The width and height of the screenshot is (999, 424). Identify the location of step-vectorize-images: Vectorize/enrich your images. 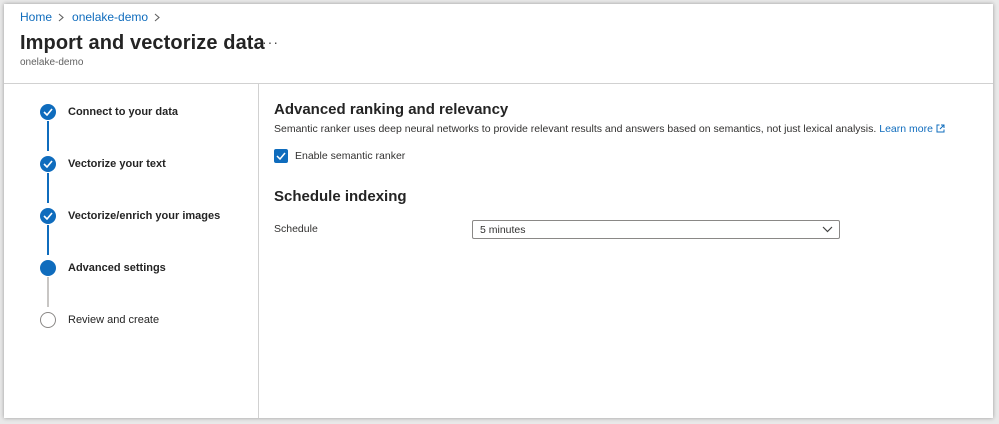
(130, 216).